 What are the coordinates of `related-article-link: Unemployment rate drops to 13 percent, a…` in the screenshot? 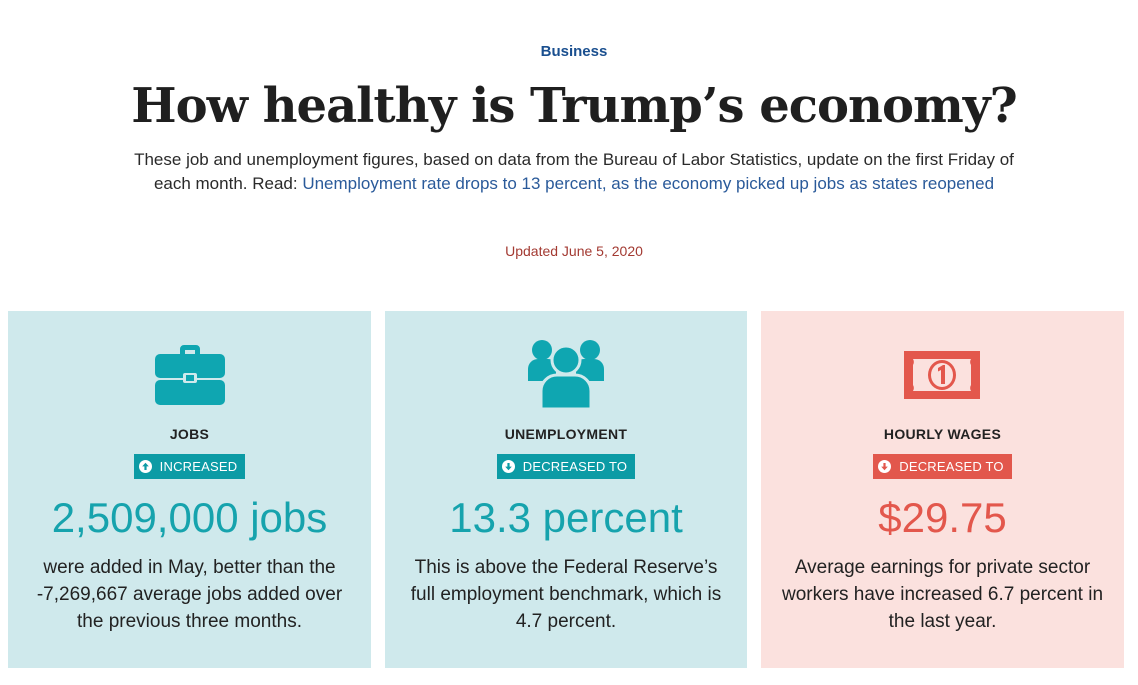 It's located at (648, 183).